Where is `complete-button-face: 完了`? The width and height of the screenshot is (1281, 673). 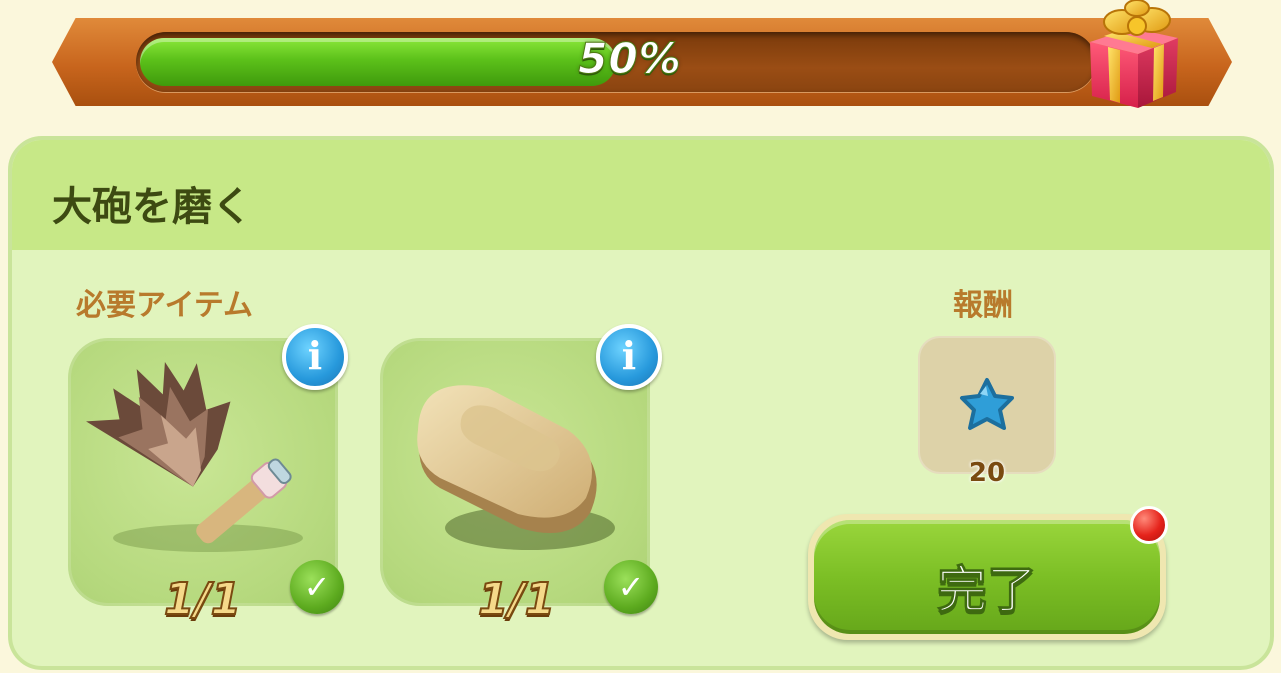
complete-button-face: 完了 is located at coordinates (987, 577).